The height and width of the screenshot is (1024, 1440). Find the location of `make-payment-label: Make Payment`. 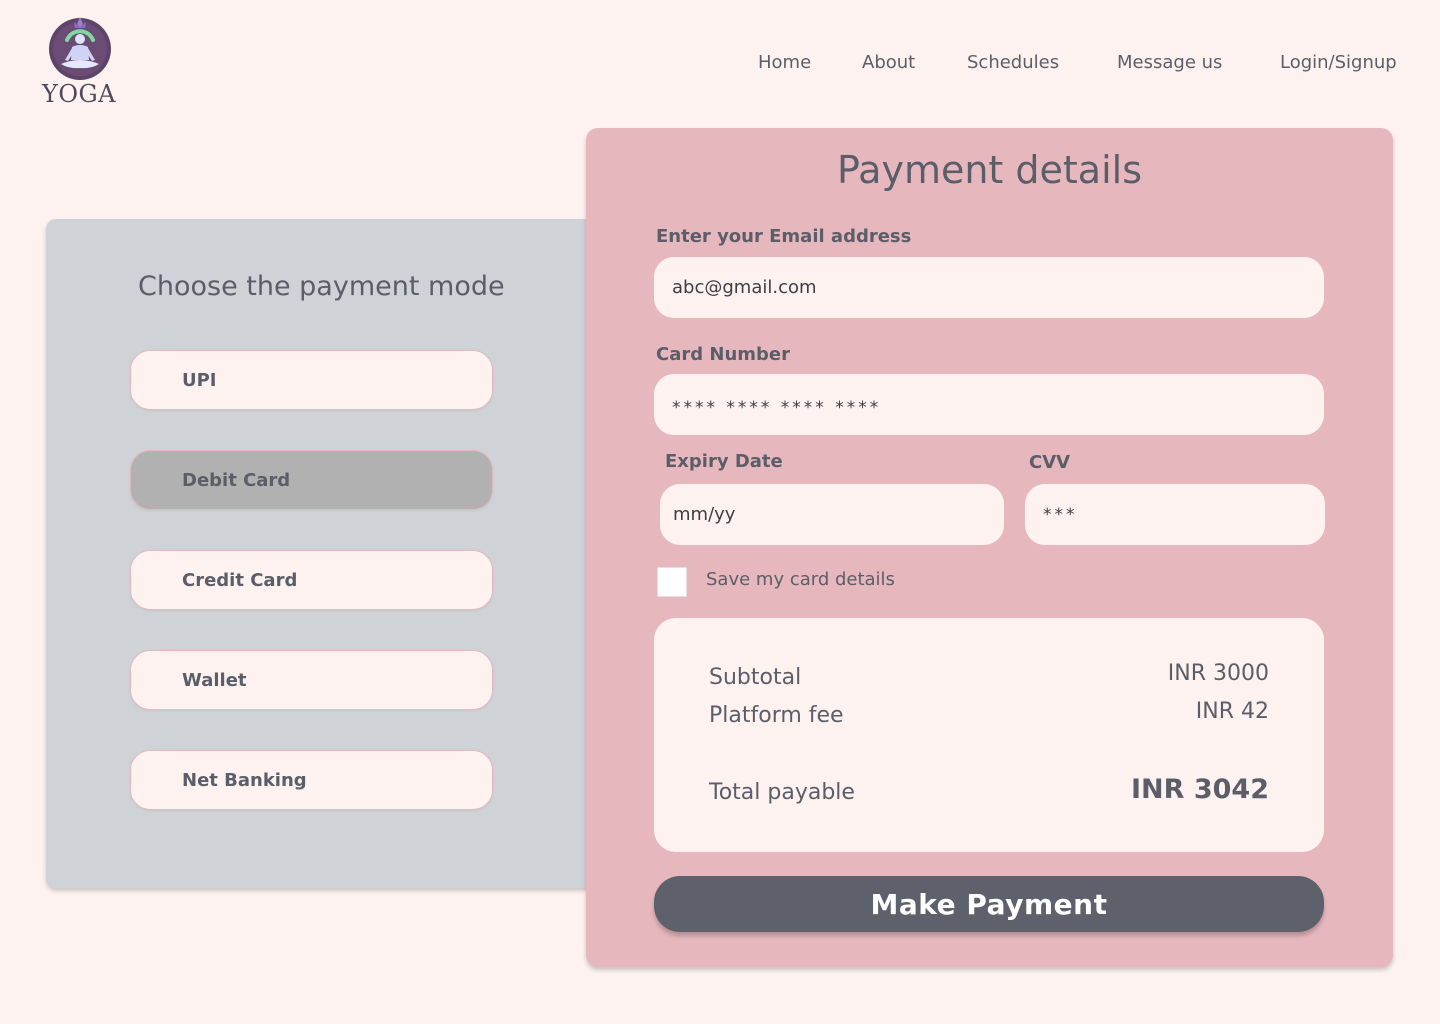

make-payment-label: Make Payment is located at coordinates (989, 904).